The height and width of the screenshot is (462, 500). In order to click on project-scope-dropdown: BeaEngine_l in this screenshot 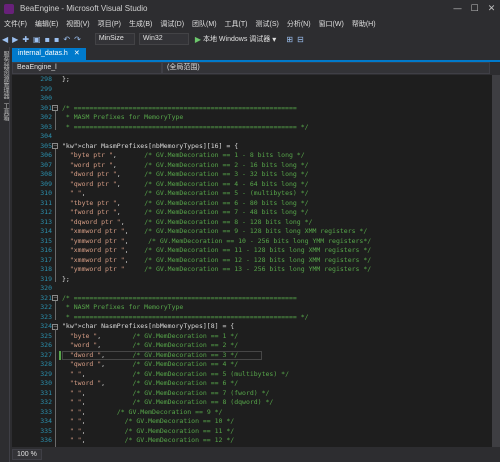, I will do `click(87, 68)`.